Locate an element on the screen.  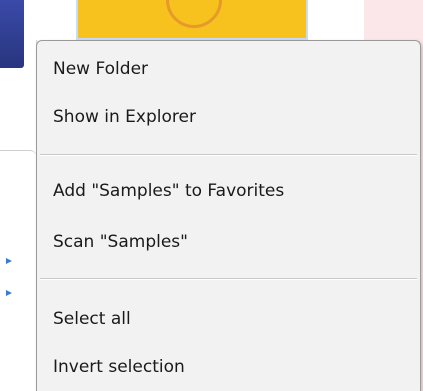
menu-item-invert-selection: Invert selection is located at coordinates (119, 367).